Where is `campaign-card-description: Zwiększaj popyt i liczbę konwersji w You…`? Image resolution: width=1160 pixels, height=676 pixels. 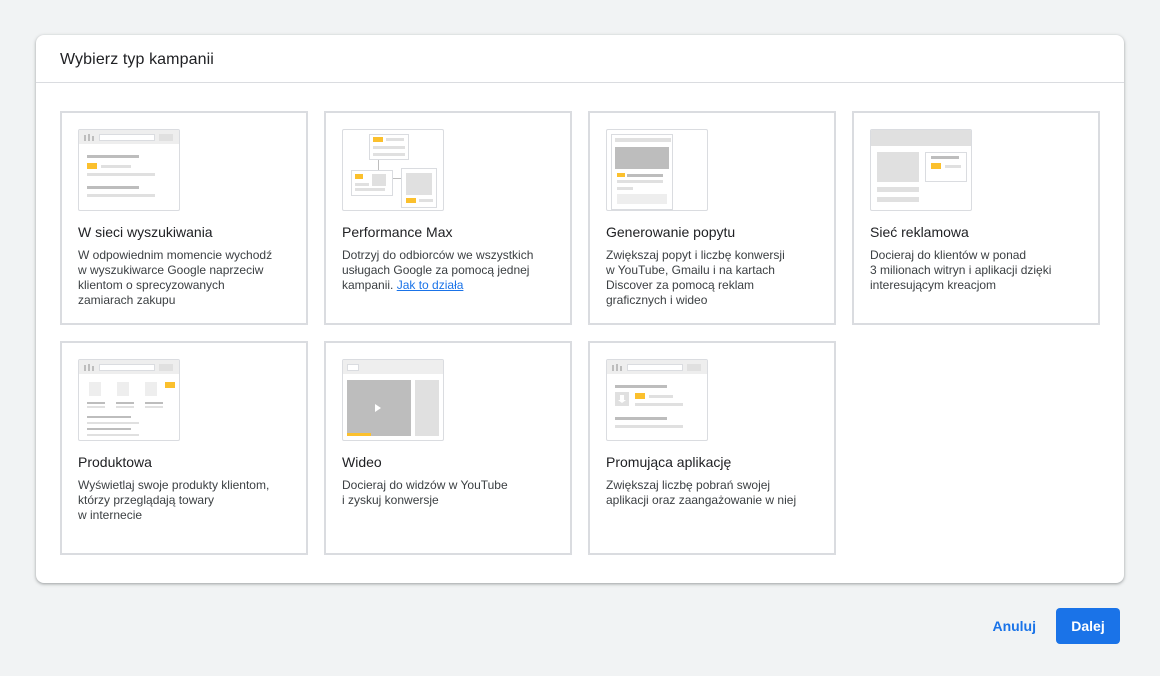
campaign-card-description: Zwiększaj popyt i liczbę konwersji w You… is located at coordinates (695, 277).